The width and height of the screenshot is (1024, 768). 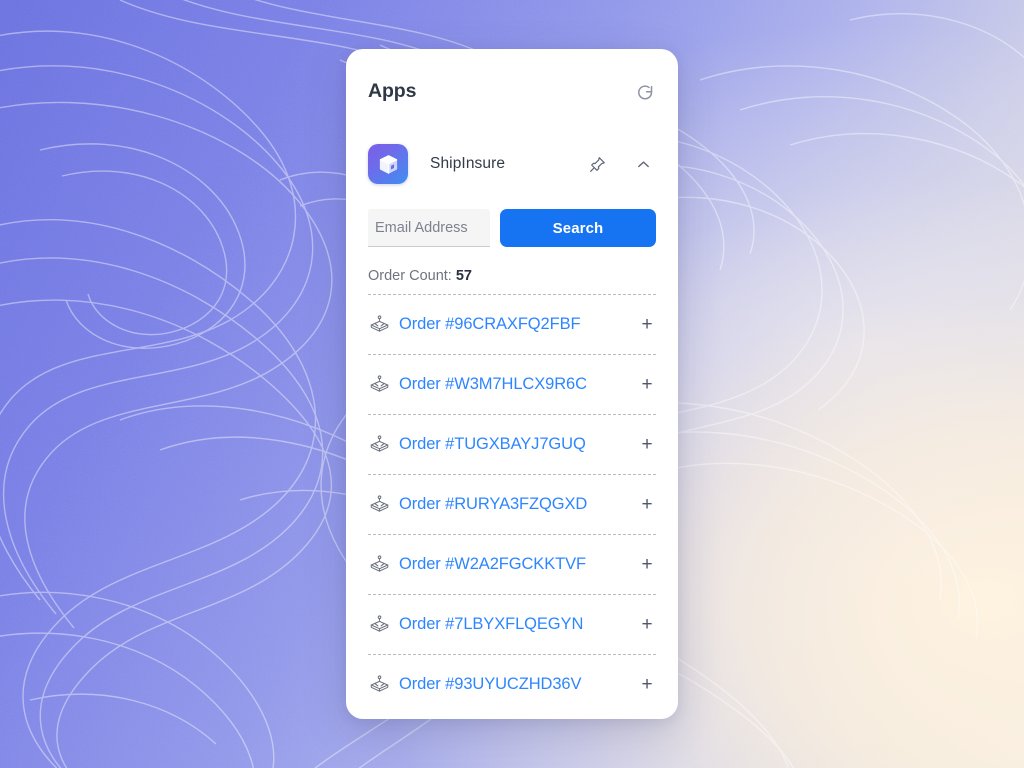 What do you see at coordinates (491, 624) in the screenshot?
I see `order-label: Order #7LBYXFLQEGYN` at bounding box center [491, 624].